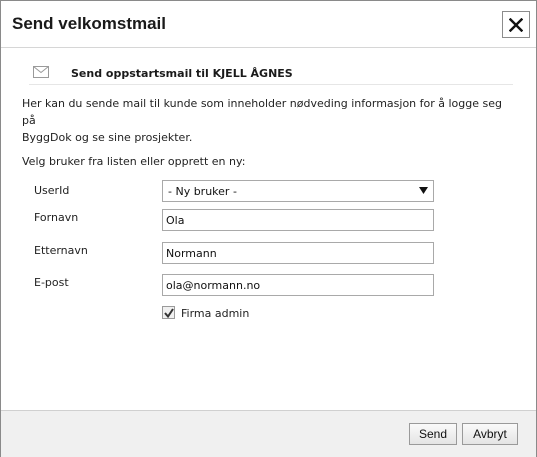  I want to click on userid-label: UserId, so click(52, 190).